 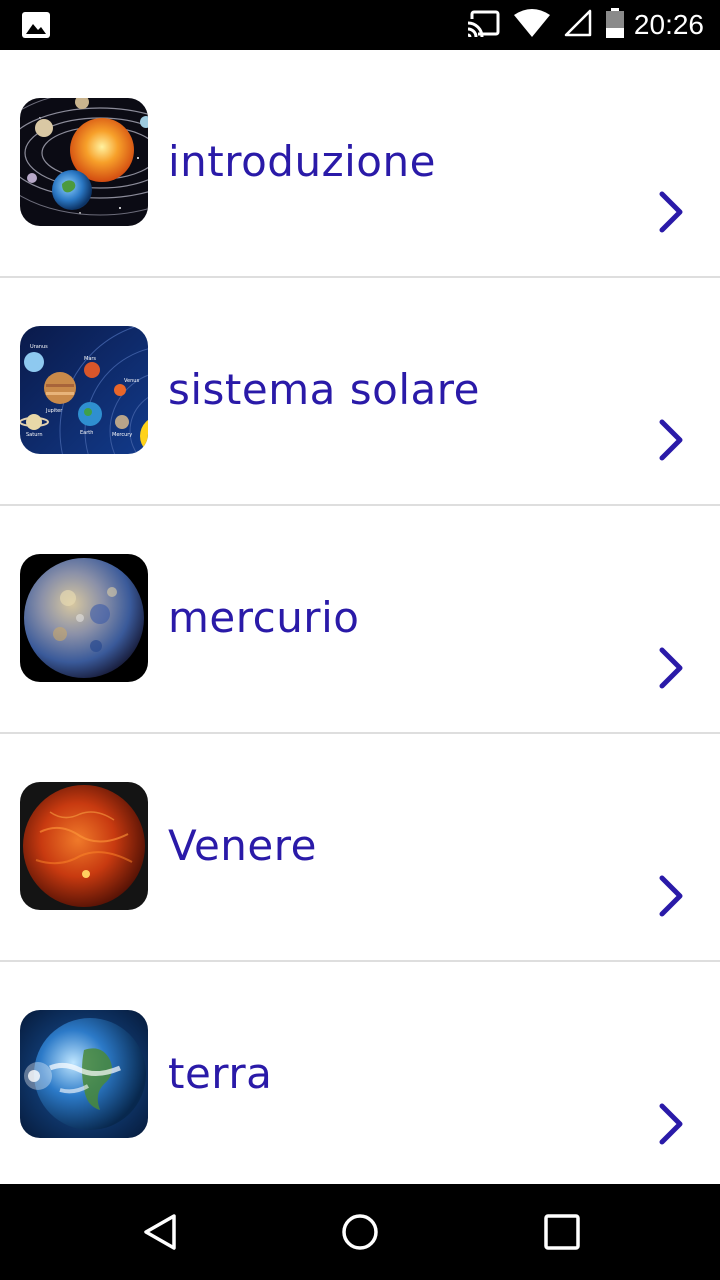 I want to click on cast-icon, so click(x=482, y=25).